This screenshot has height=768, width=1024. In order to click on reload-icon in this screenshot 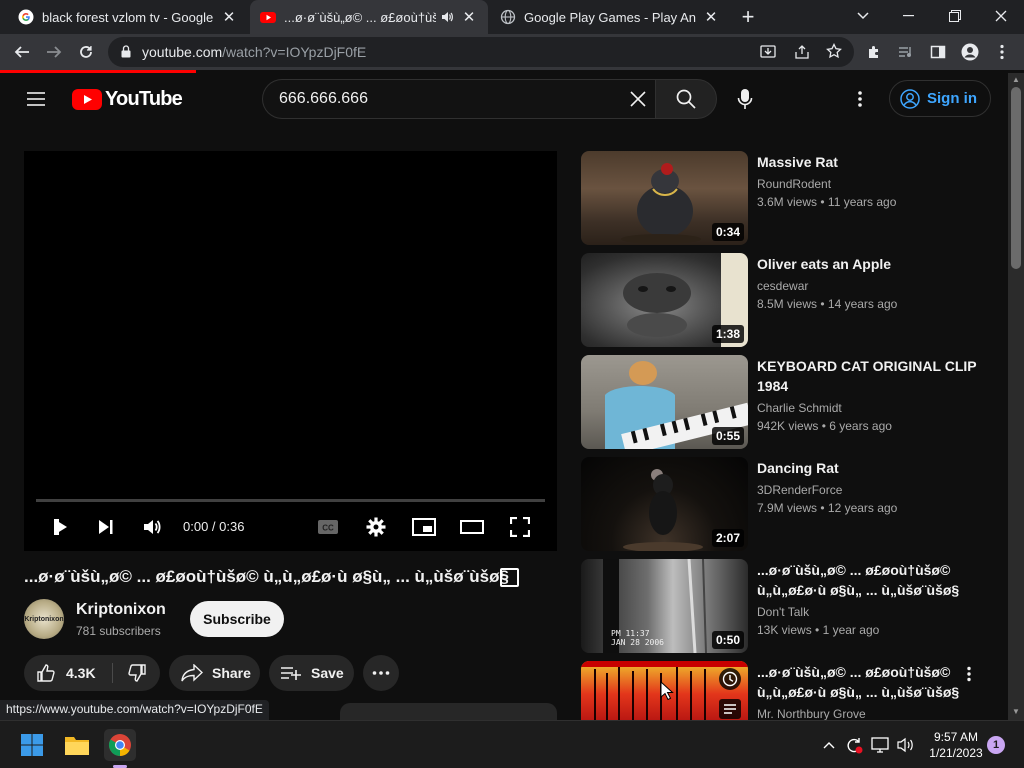, I will do `click(86, 52)`.